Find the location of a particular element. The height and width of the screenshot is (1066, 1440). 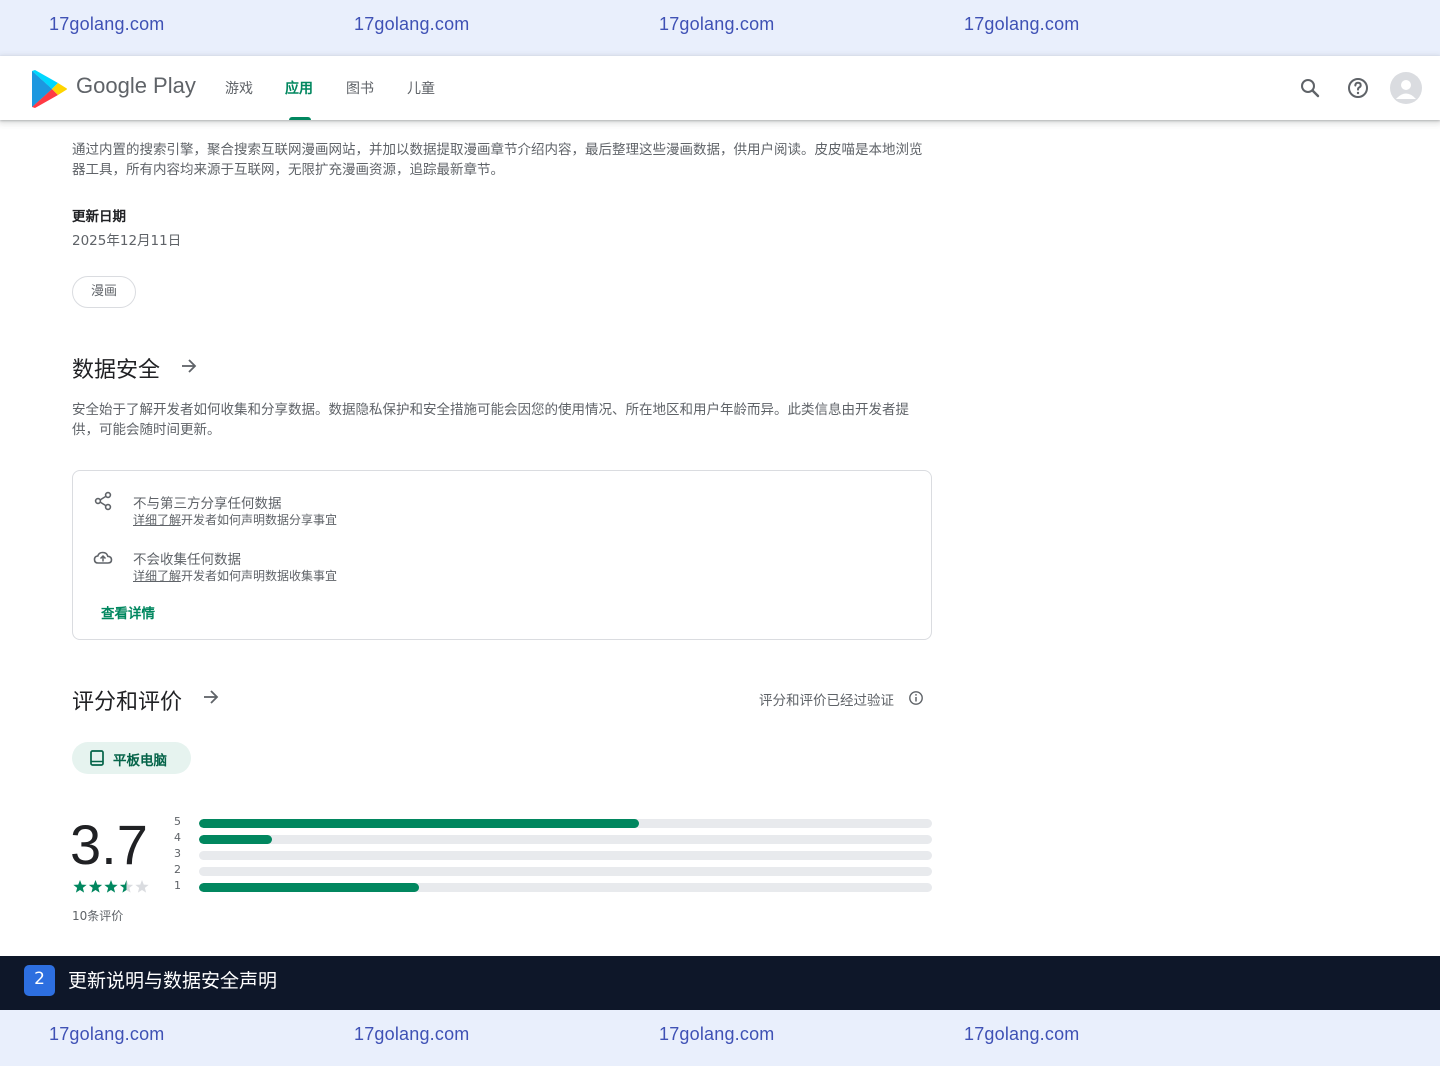

data-collection-subtitle: 详细了解开发者如何声明数据收集事宜 is located at coordinates (235, 575).